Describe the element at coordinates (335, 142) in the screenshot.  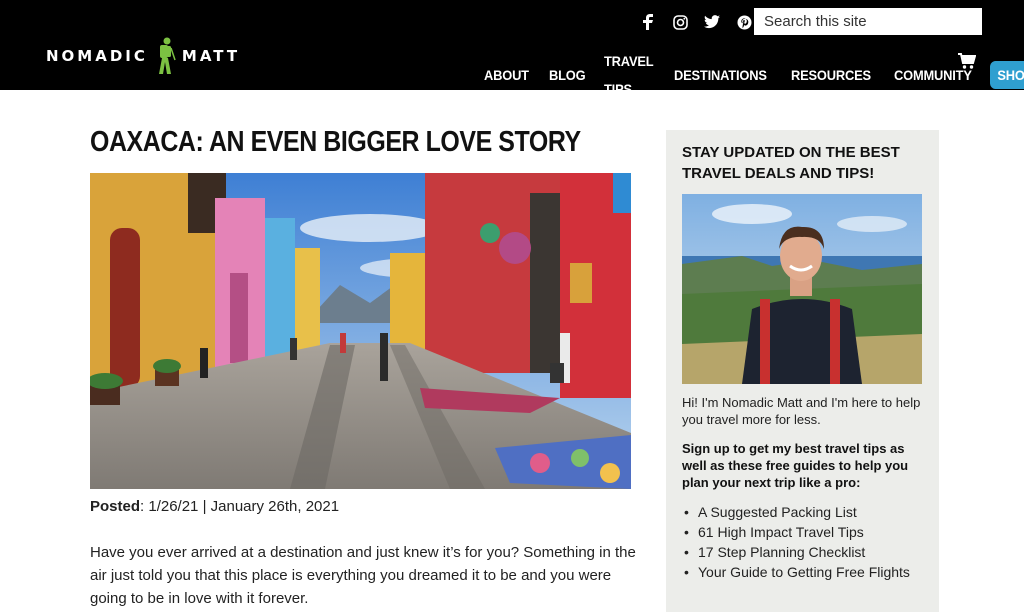
I see `article-title: OAXACA: AN EVEN BIGGER LOVE STORY` at that location.